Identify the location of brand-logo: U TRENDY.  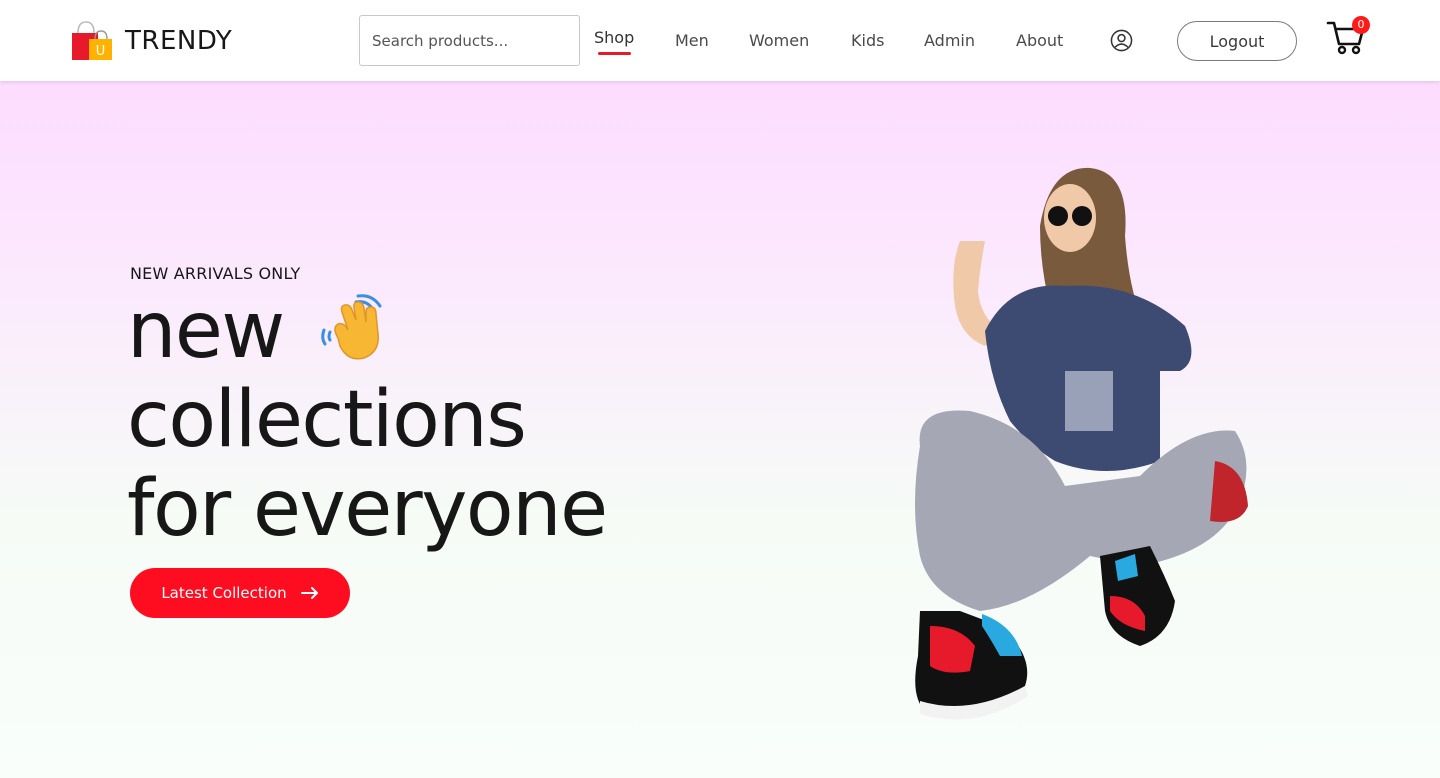
(151, 41).